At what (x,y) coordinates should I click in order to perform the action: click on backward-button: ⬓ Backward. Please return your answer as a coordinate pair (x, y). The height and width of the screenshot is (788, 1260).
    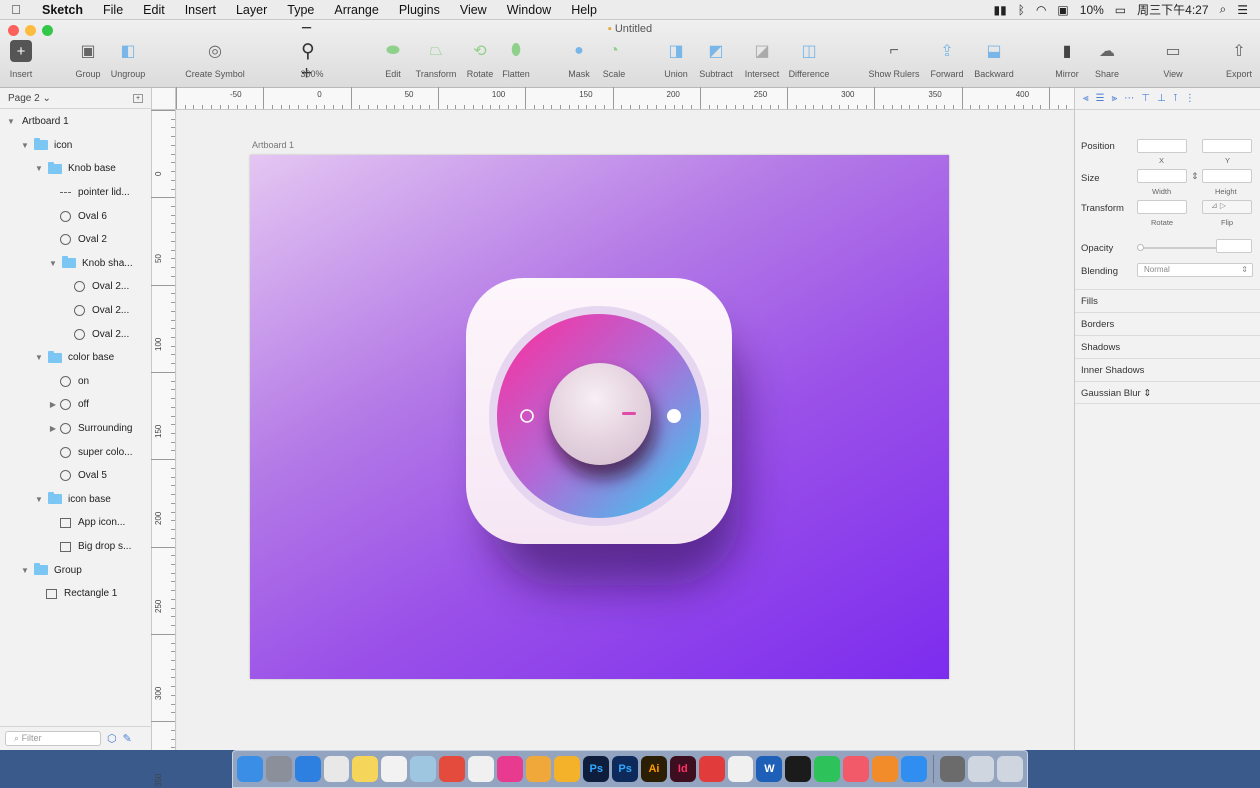
    Looking at the image, I should click on (994, 59).